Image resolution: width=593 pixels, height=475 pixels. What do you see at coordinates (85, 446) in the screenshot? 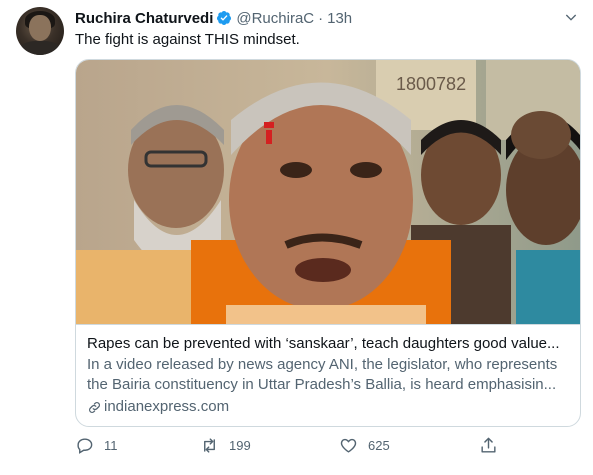
I see `reply-icon` at bounding box center [85, 446].